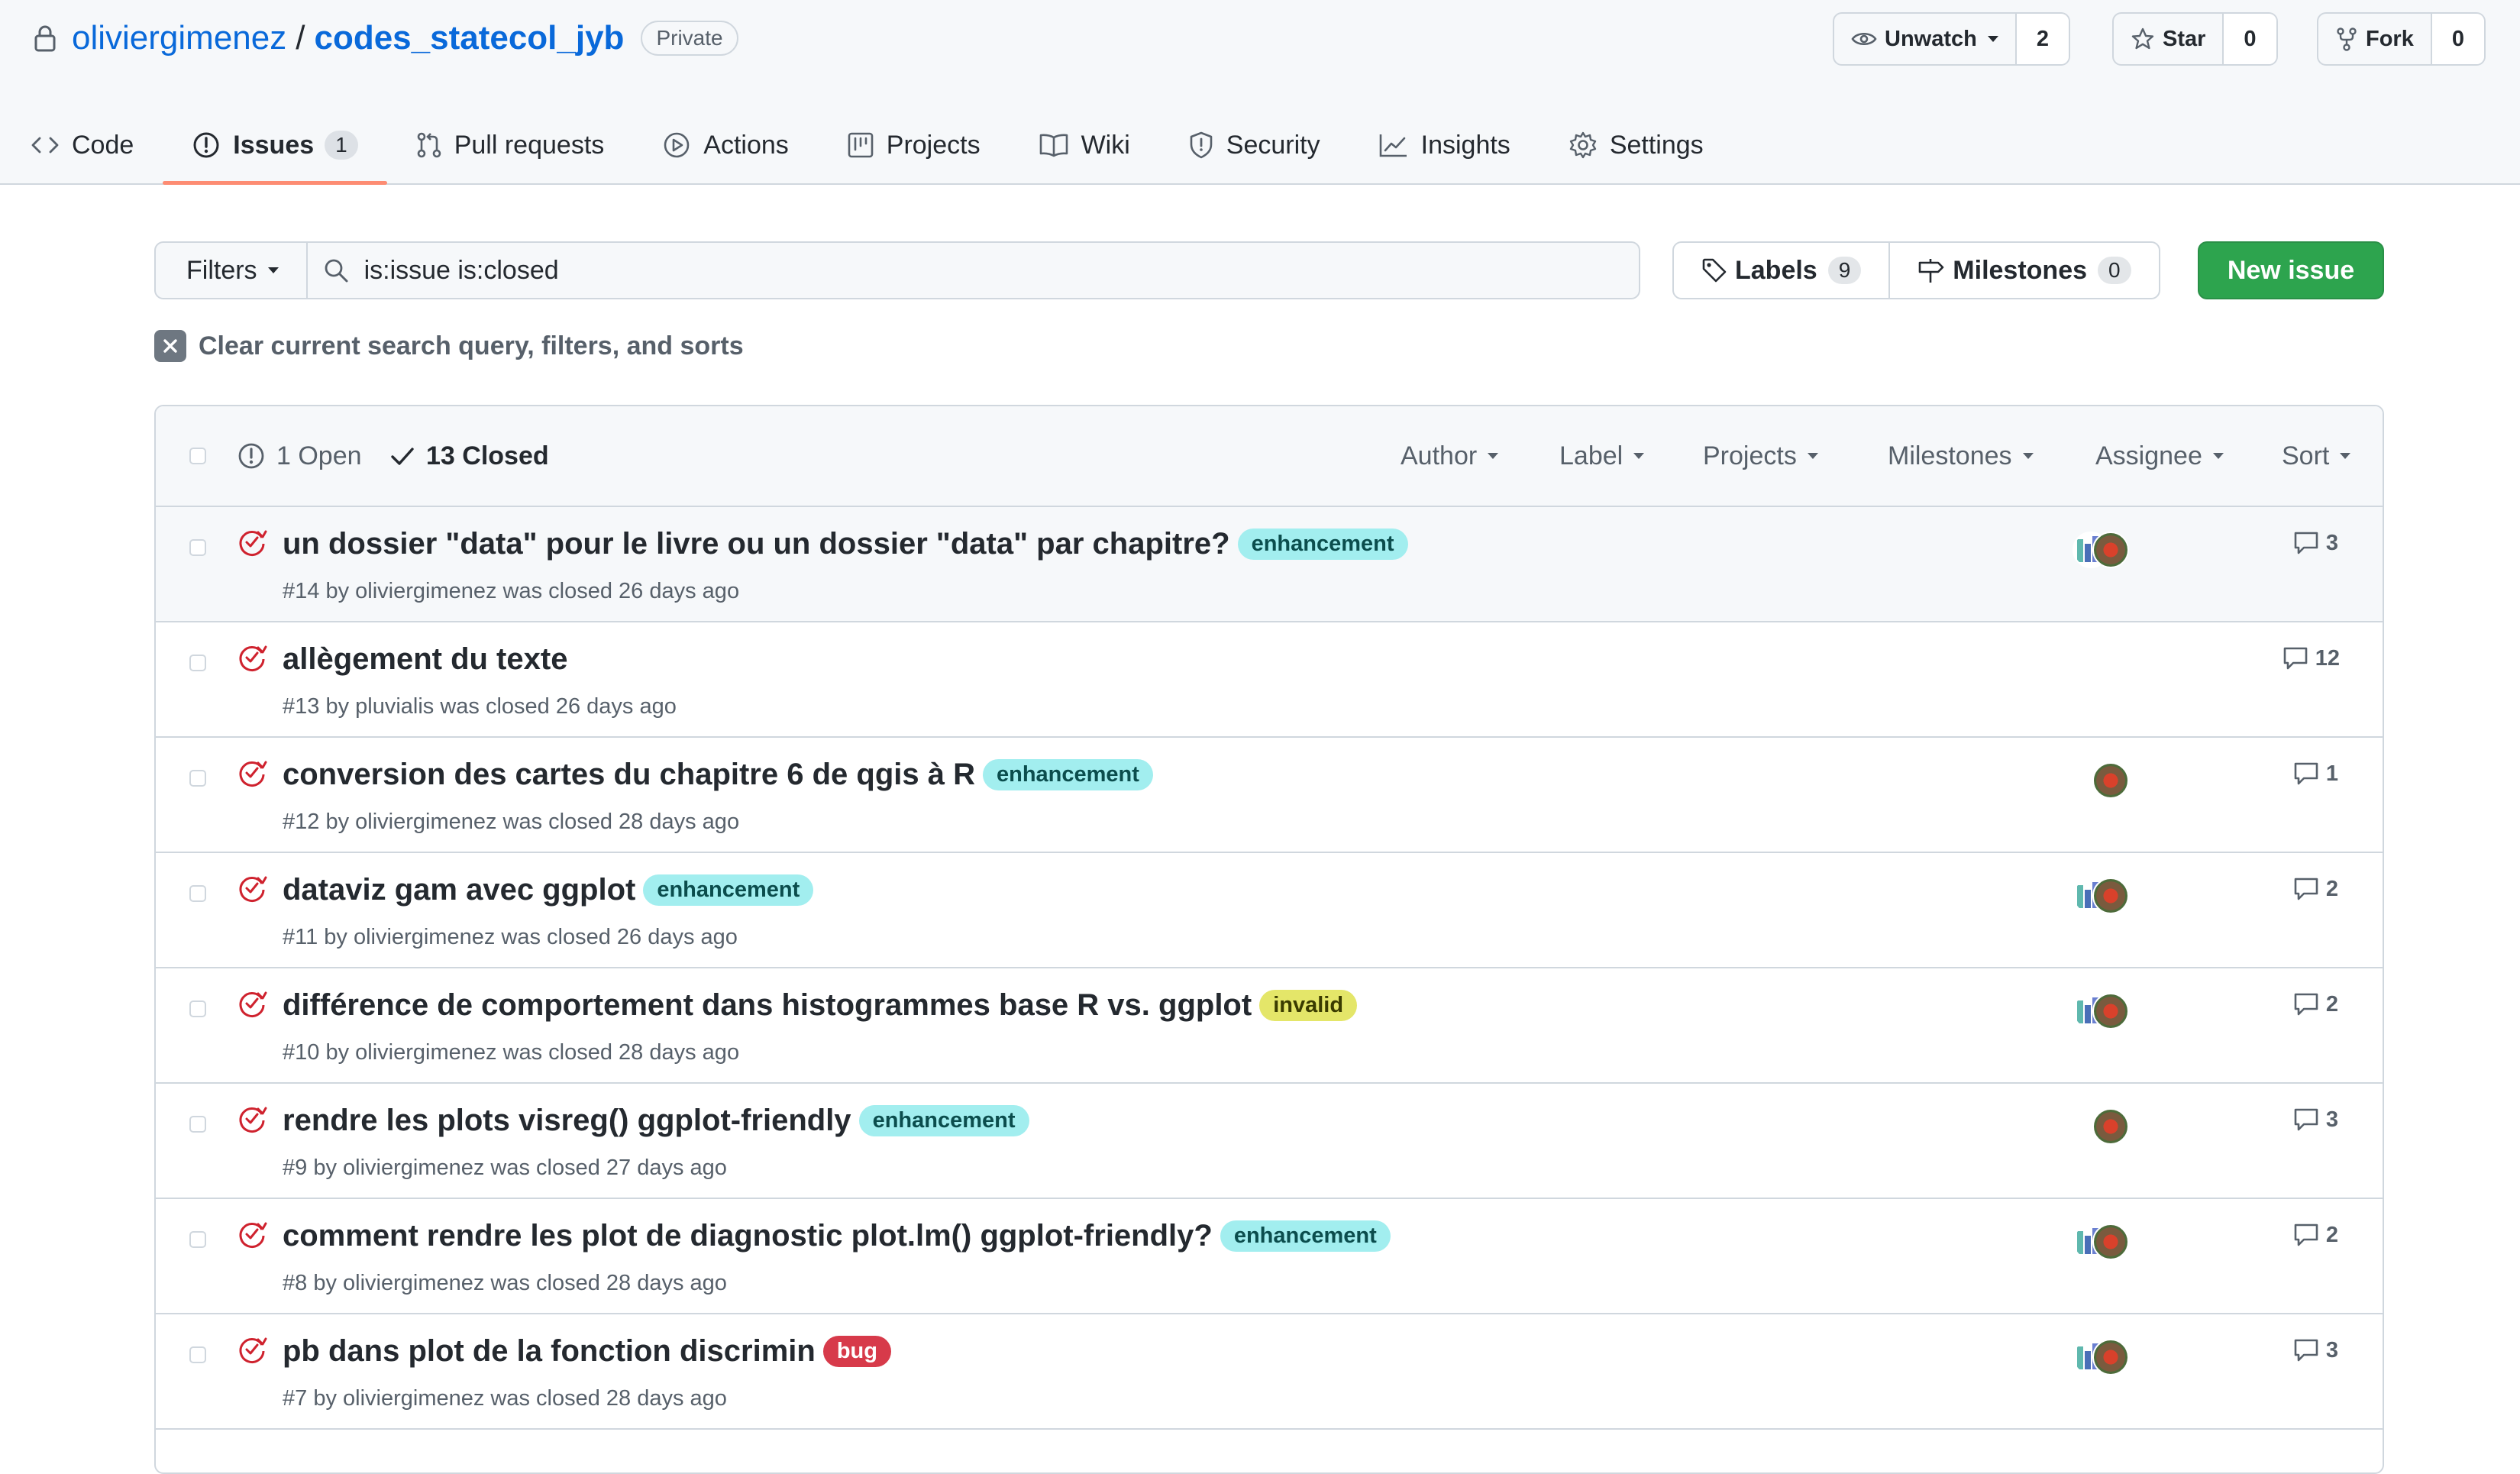 Image resolution: width=2520 pixels, height=1474 pixels. I want to click on book-icon, so click(1060, 145).